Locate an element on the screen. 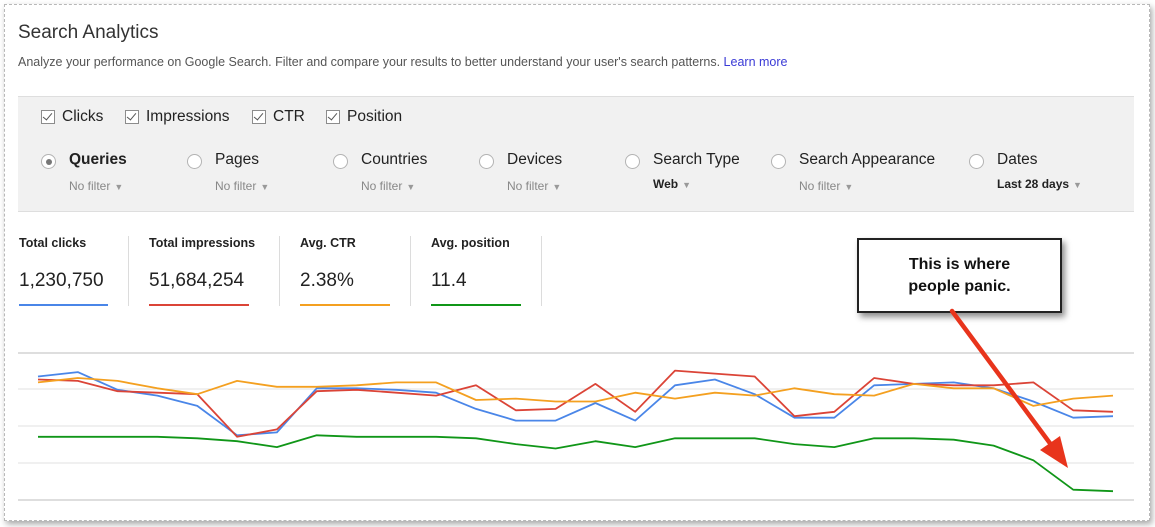  impressions-checkbox: Impressions is located at coordinates (177, 117).